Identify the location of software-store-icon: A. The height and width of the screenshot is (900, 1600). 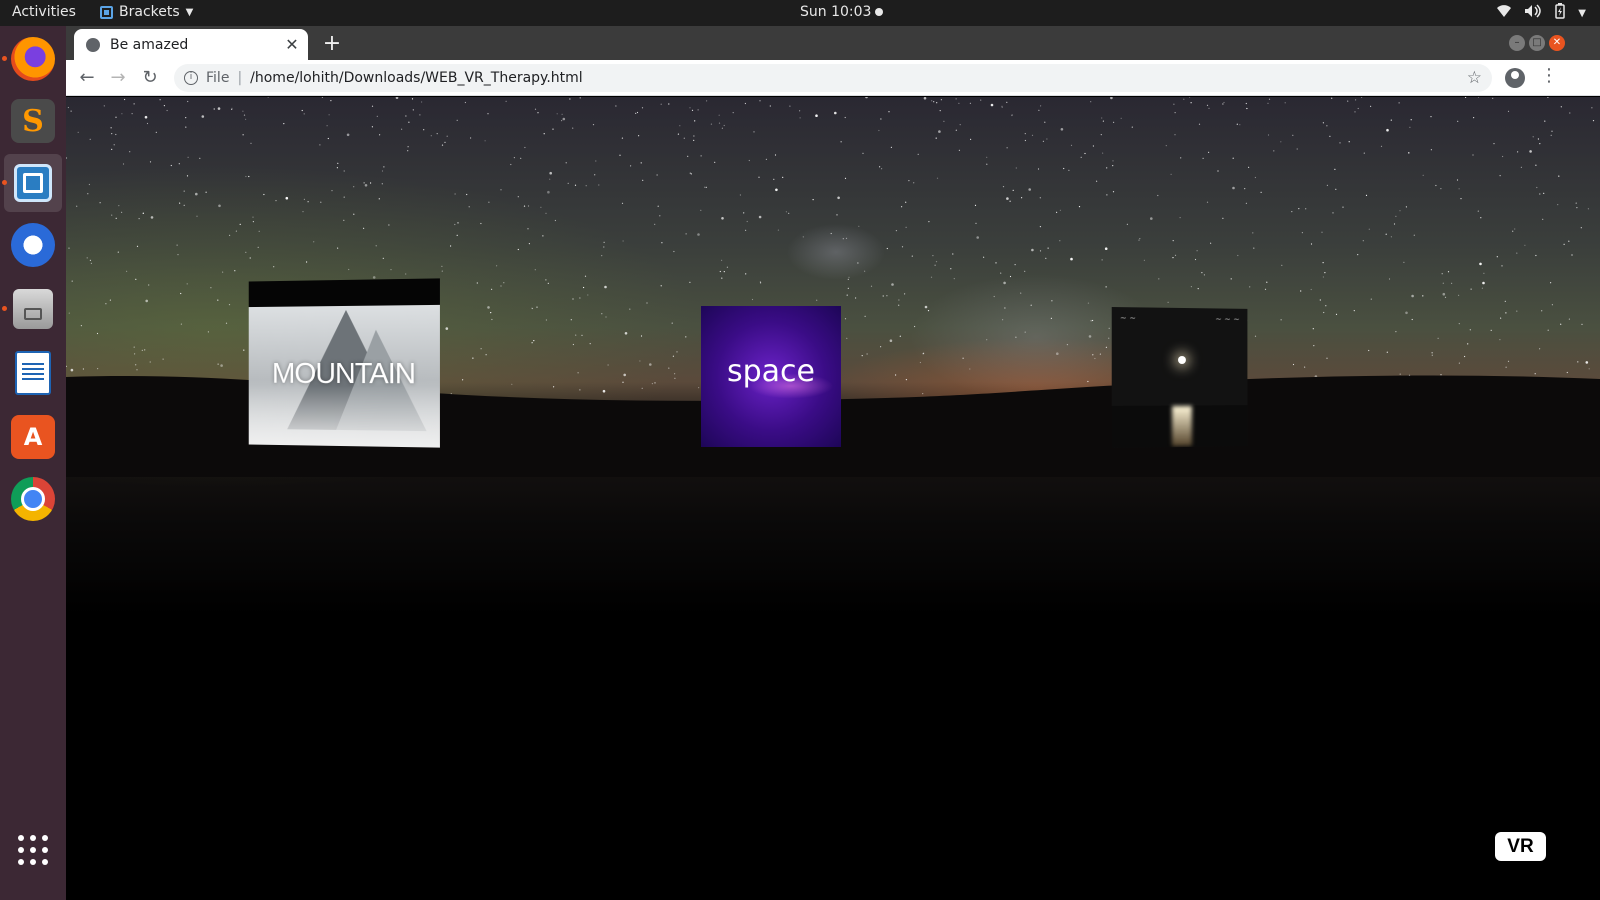
(33, 437).